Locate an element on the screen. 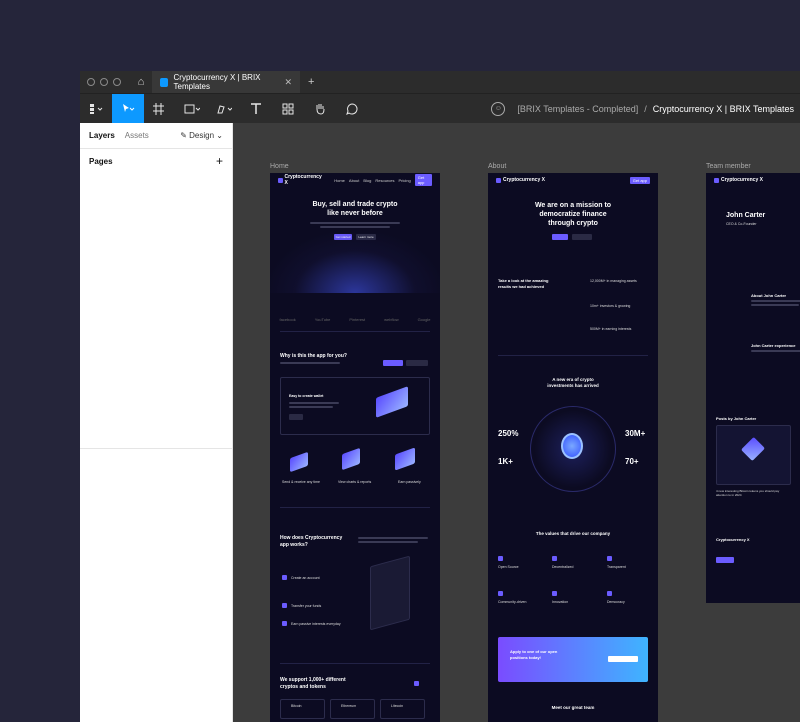 The height and width of the screenshot is (722, 800). panel-tabs: Layers Assets ✎ Design ⌄ is located at coordinates (156, 136).